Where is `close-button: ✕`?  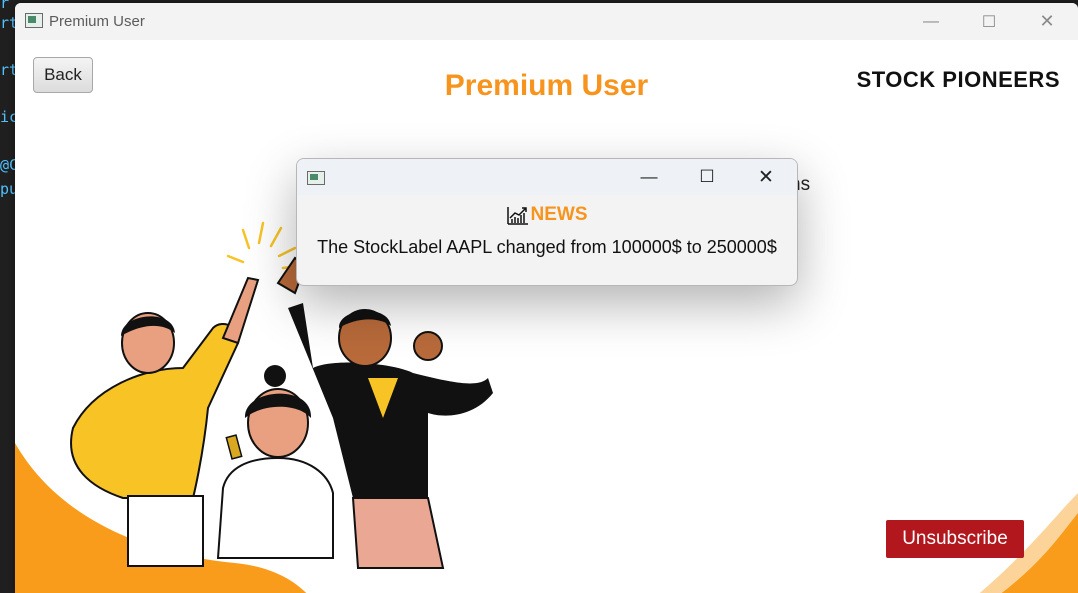
close-button: ✕ is located at coordinates (1047, 21).